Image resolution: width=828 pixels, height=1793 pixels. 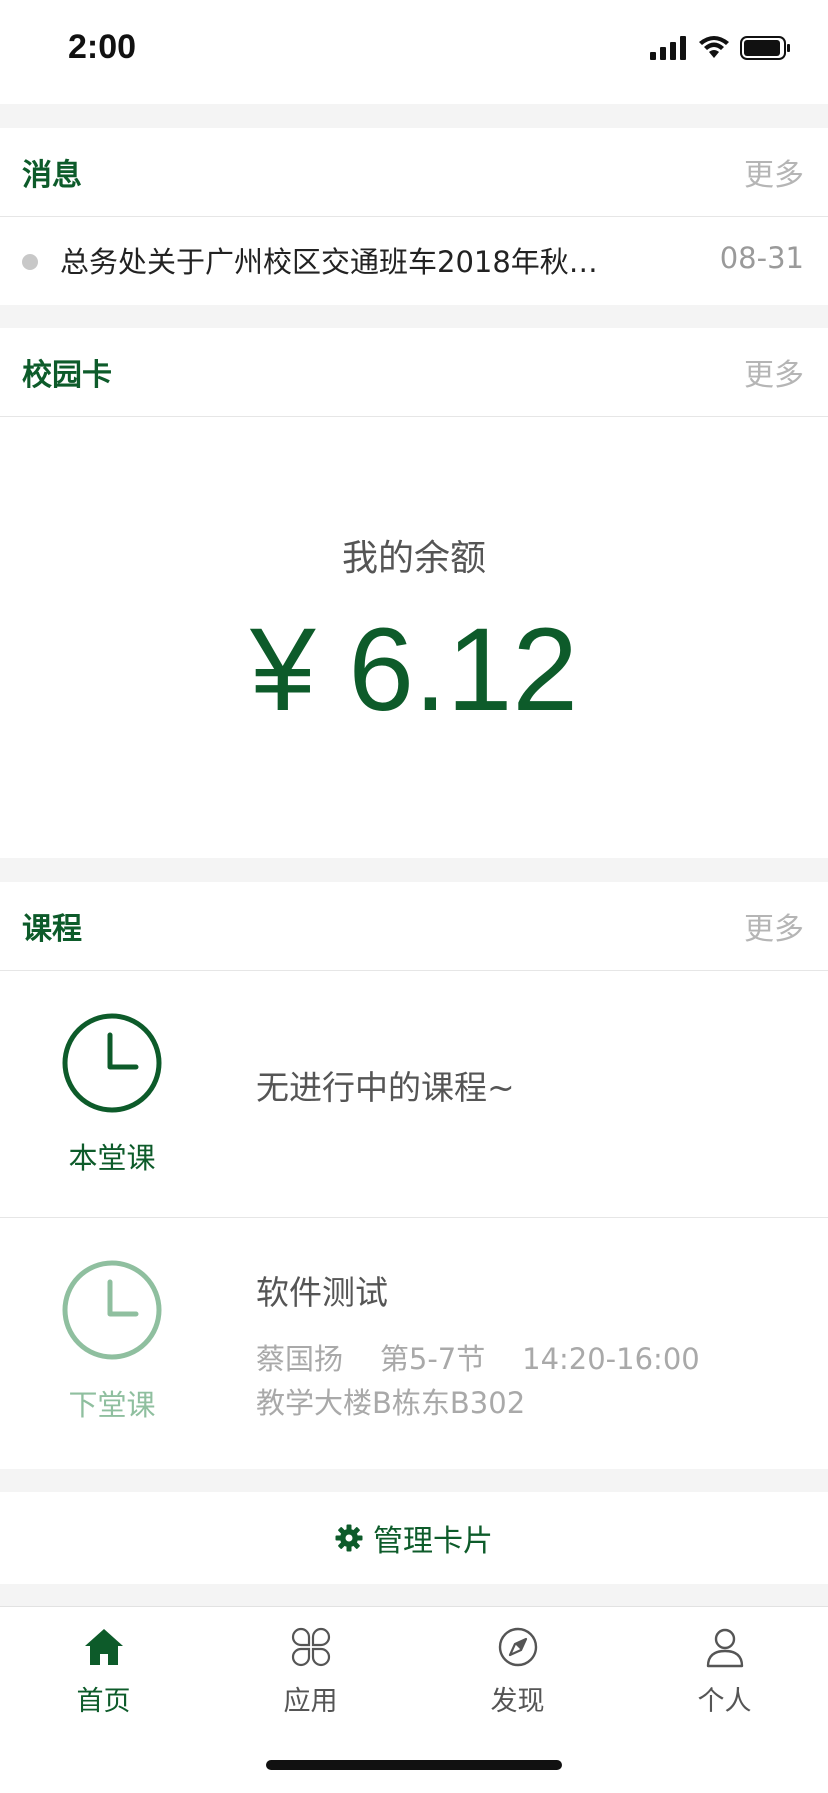 What do you see at coordinates (112, 1158) in the screenshot?
I see `current-course-caption: 本堂课` at bounding box center [112, 1158].